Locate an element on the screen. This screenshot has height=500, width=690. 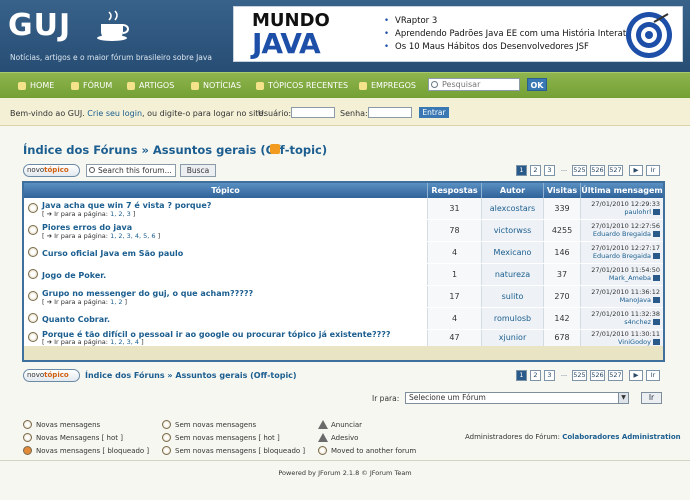
topic-title-link: Jogo de Poker. is located at coordinates (74, 275).